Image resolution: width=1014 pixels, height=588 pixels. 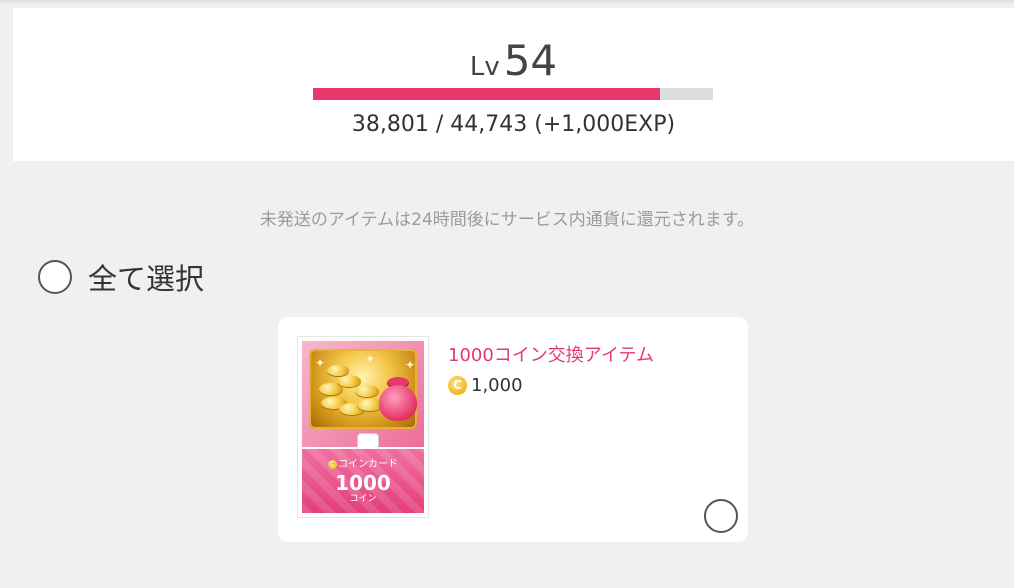 What do you see at coordinates (551, 355) in the screenshot?
I see `item-name: 1000コイン交換アイテム` at bounding box center [551, 355].